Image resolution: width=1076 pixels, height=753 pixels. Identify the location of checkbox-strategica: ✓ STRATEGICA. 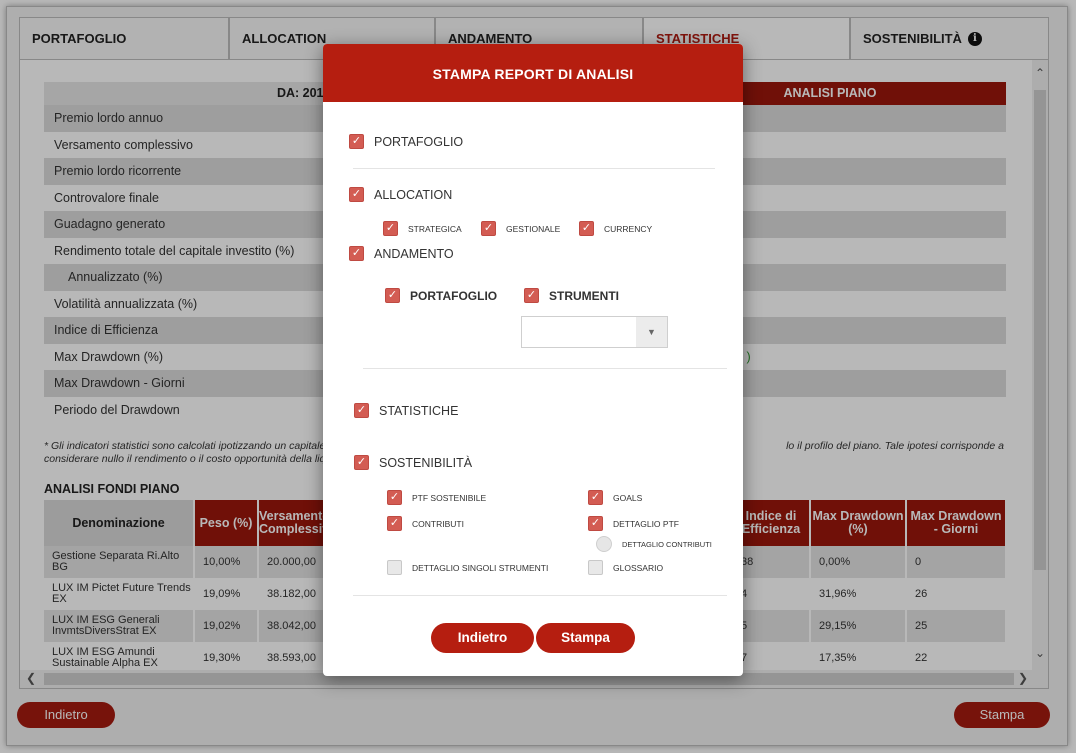
(422, 228).